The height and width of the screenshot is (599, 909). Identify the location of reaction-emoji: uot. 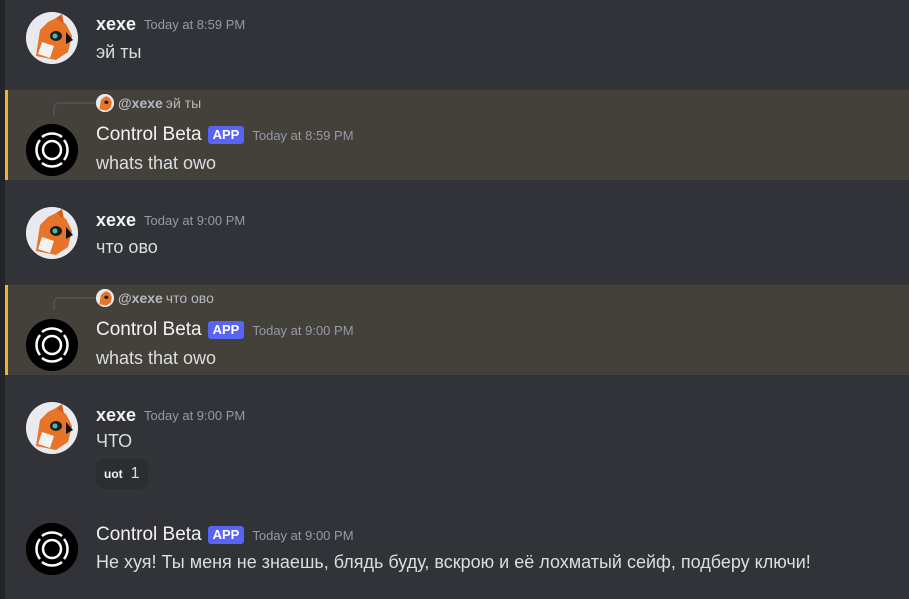
(113, 474).